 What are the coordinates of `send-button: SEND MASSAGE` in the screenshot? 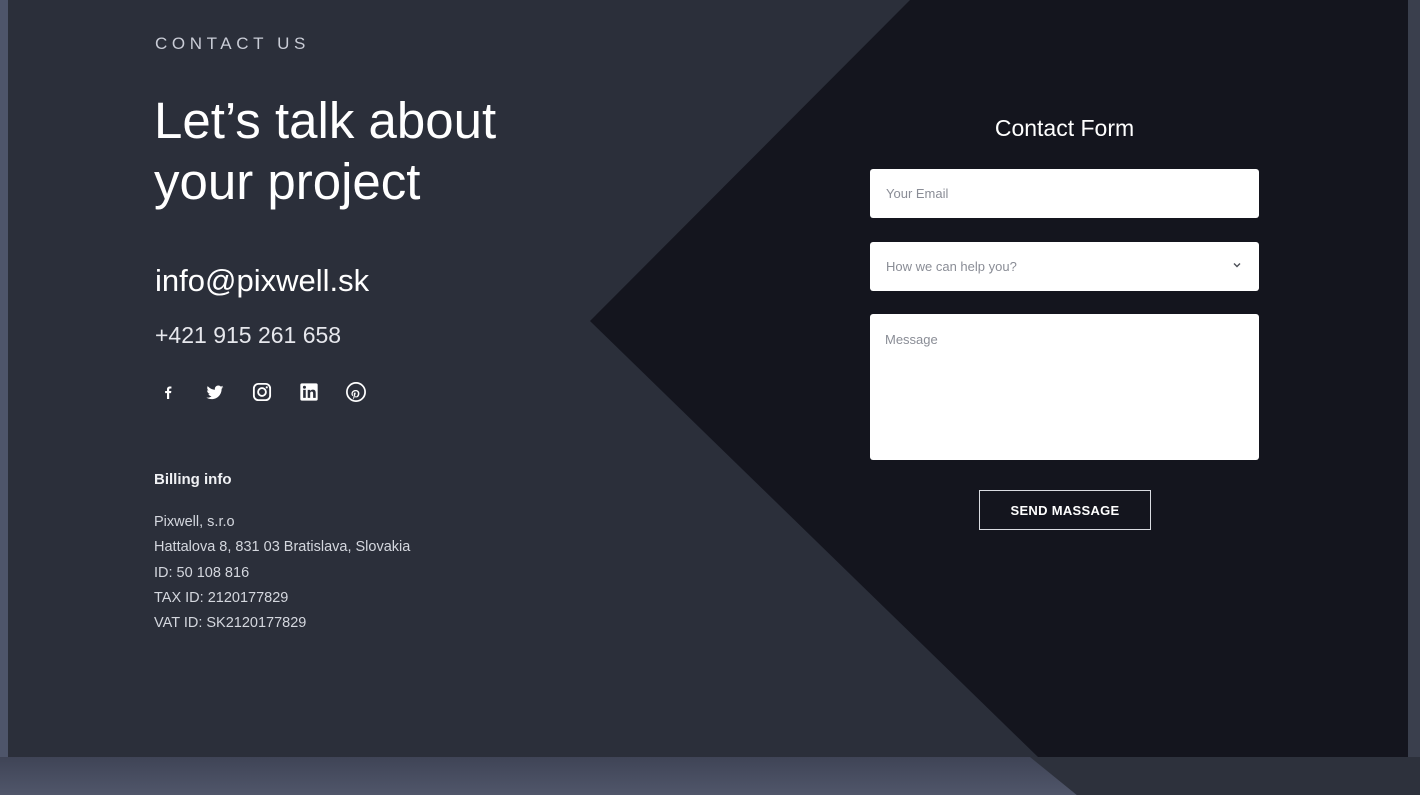 It's located at (1065, 510).